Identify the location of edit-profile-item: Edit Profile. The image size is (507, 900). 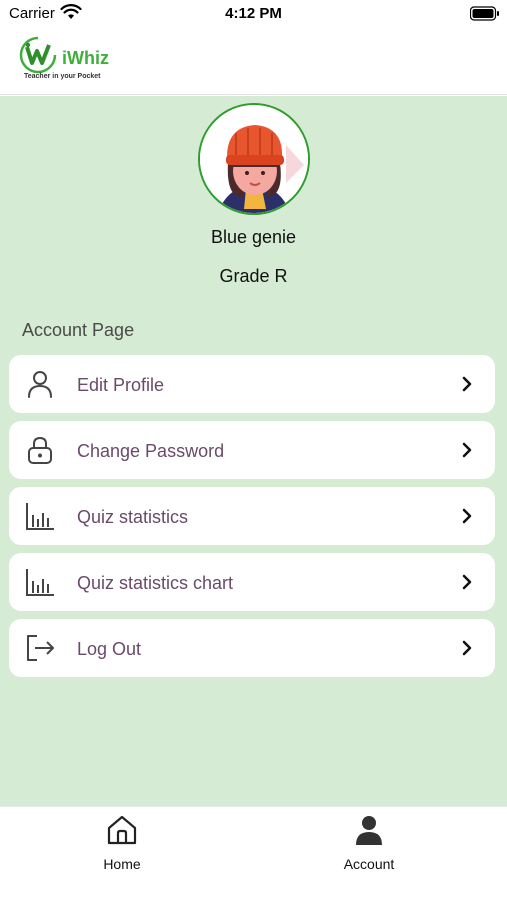
(252, 384).